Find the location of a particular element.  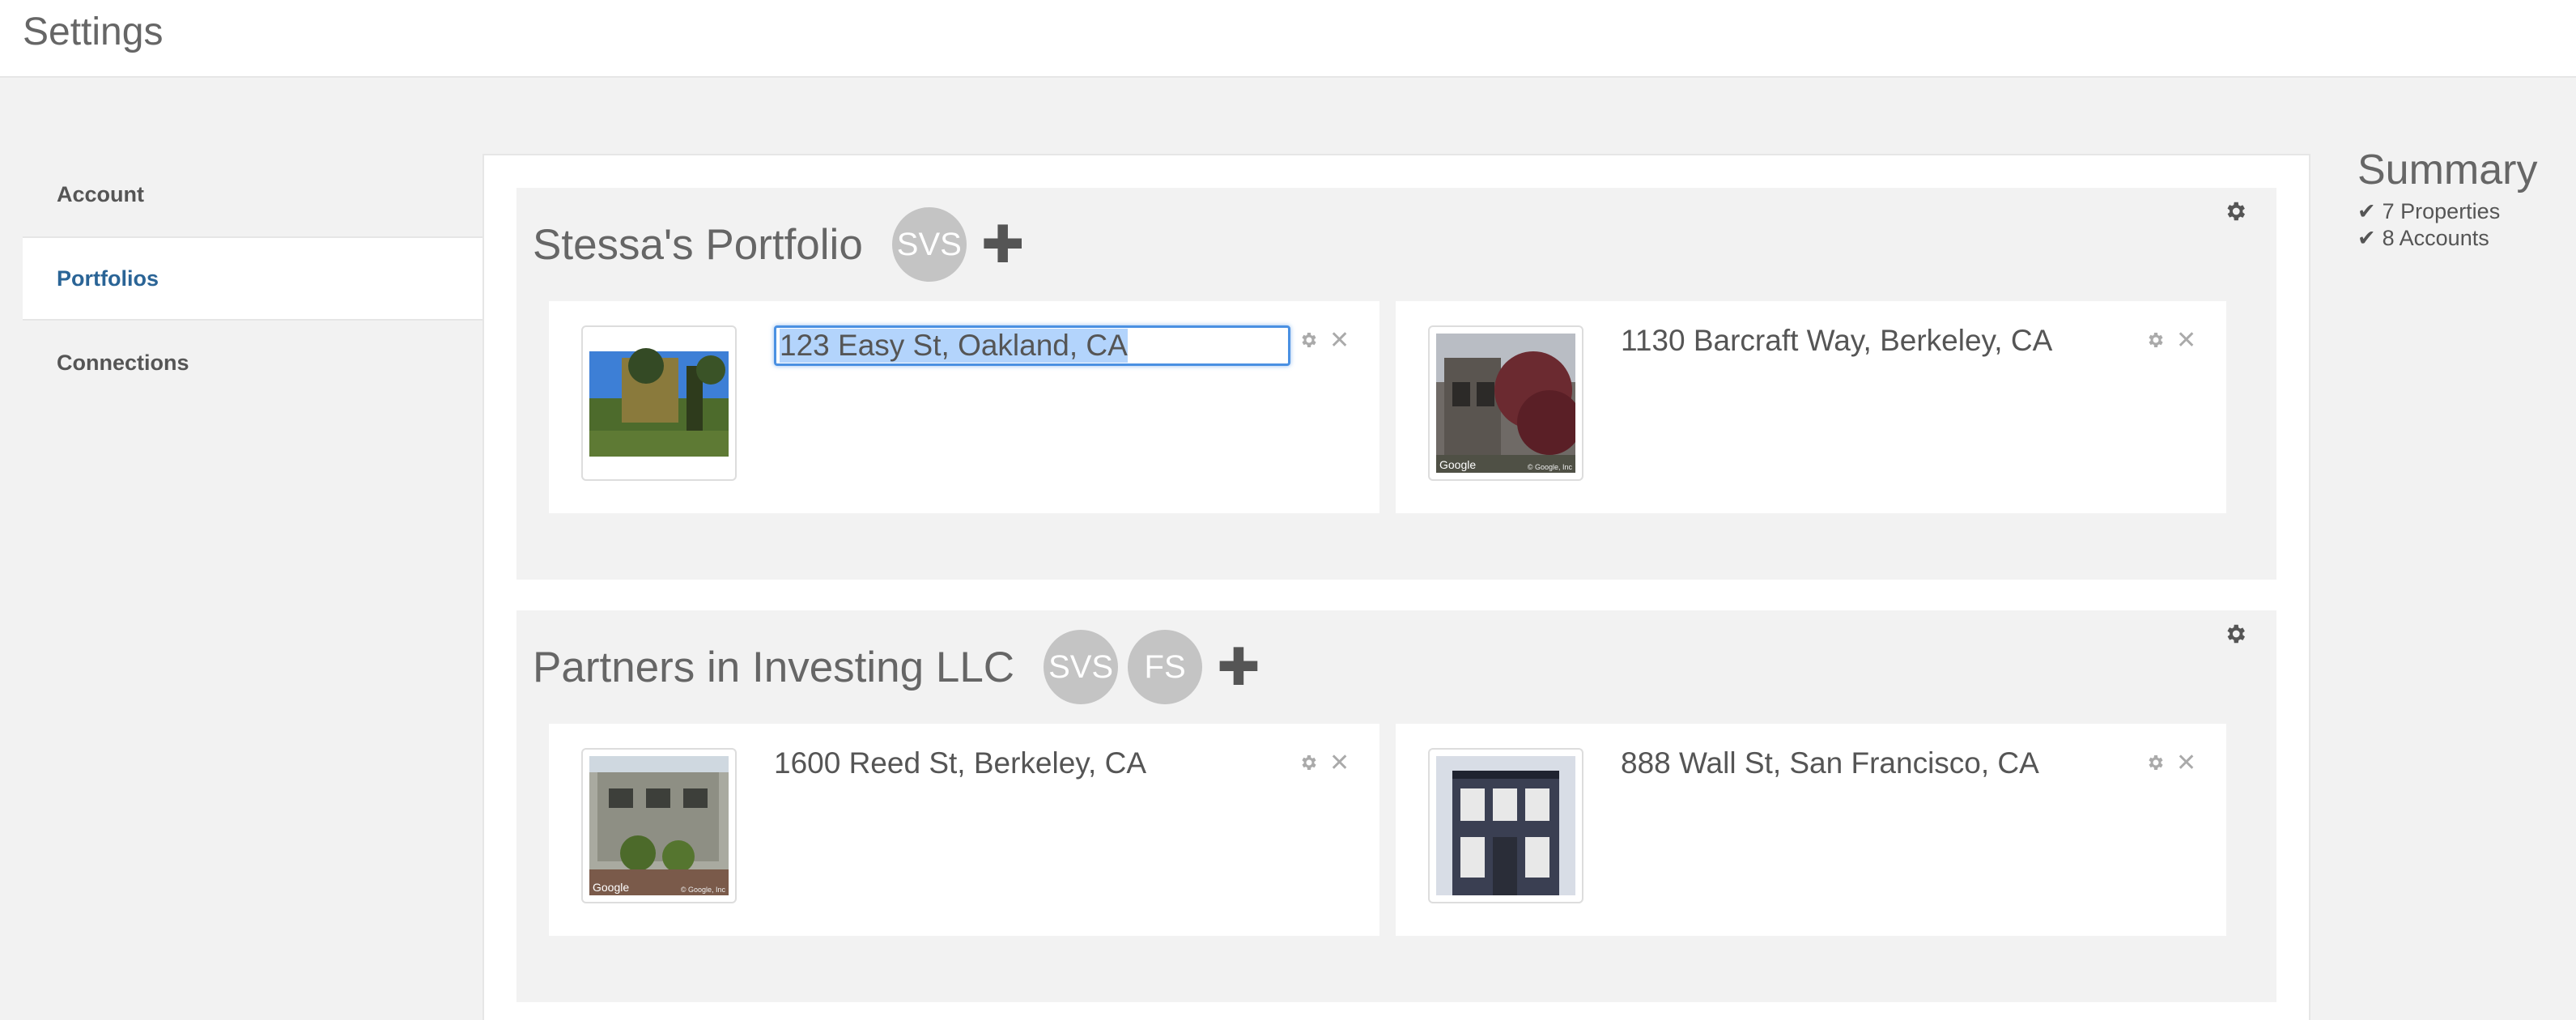

property-card: 888 Wall St, San Francisco, CA ✕ is located at coordinates (1811, 830).